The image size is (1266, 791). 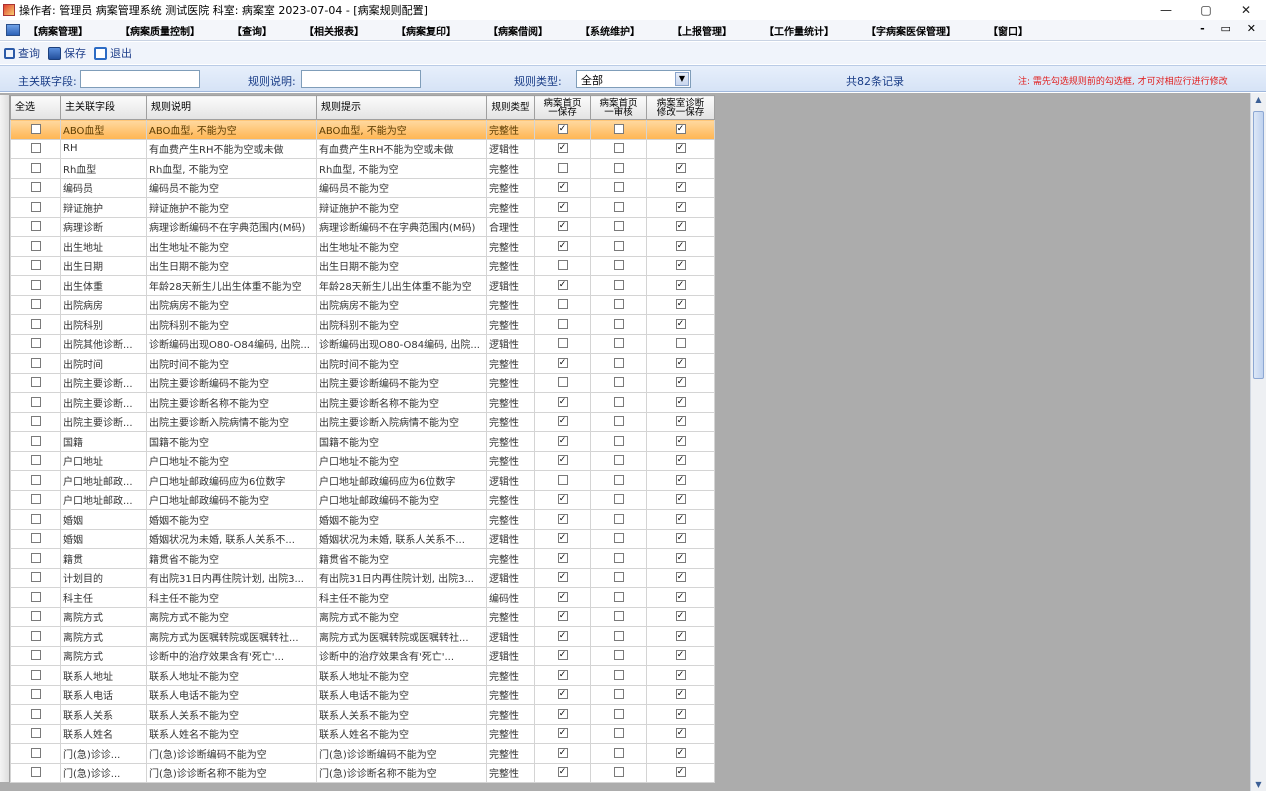 I want to click on desc-filter-input, so click(x=361, y=79).